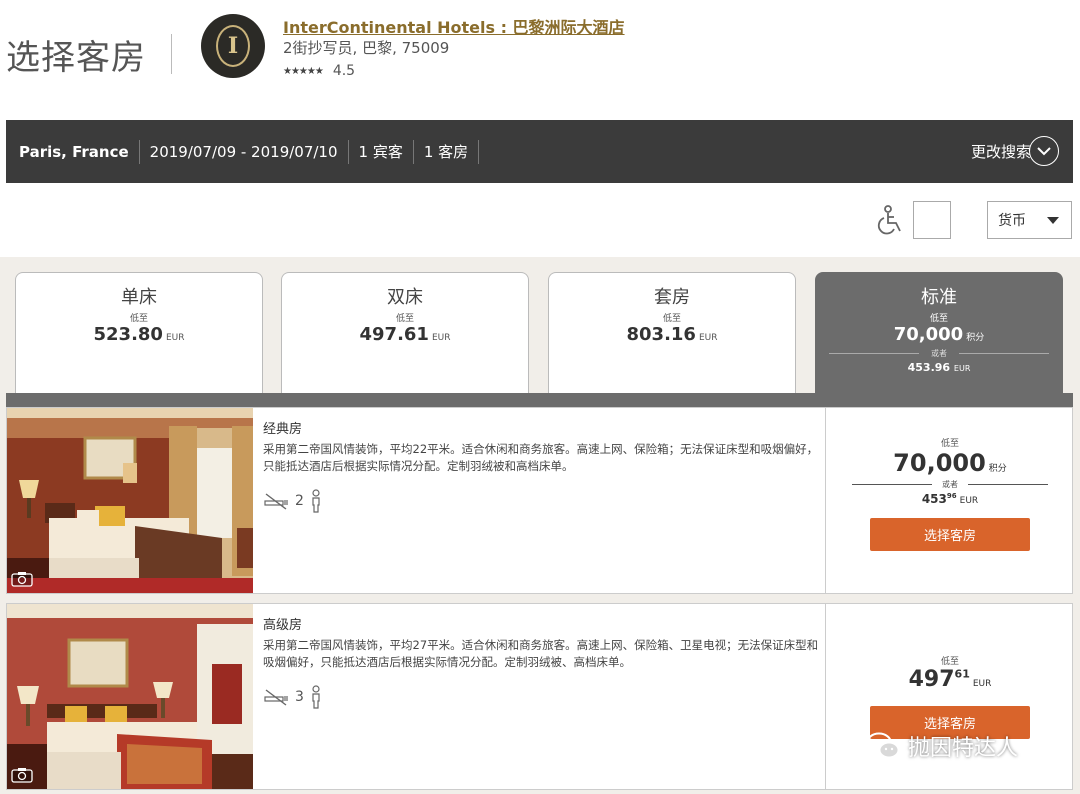 The width and height of the screenshot is (1080, 794). I want to click on tab-price-value: 70,000, so click(928, 334).